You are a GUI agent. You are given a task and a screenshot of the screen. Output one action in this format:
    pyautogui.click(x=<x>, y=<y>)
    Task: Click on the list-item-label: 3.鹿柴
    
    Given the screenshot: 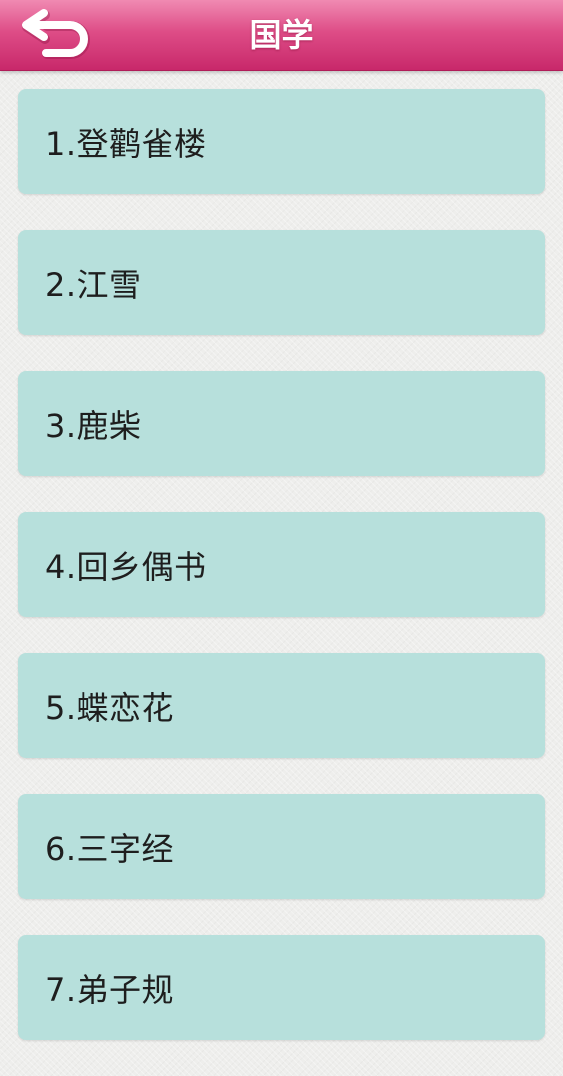 What is the action you would take?
    pyautogui.click(x=93, y=425)
    